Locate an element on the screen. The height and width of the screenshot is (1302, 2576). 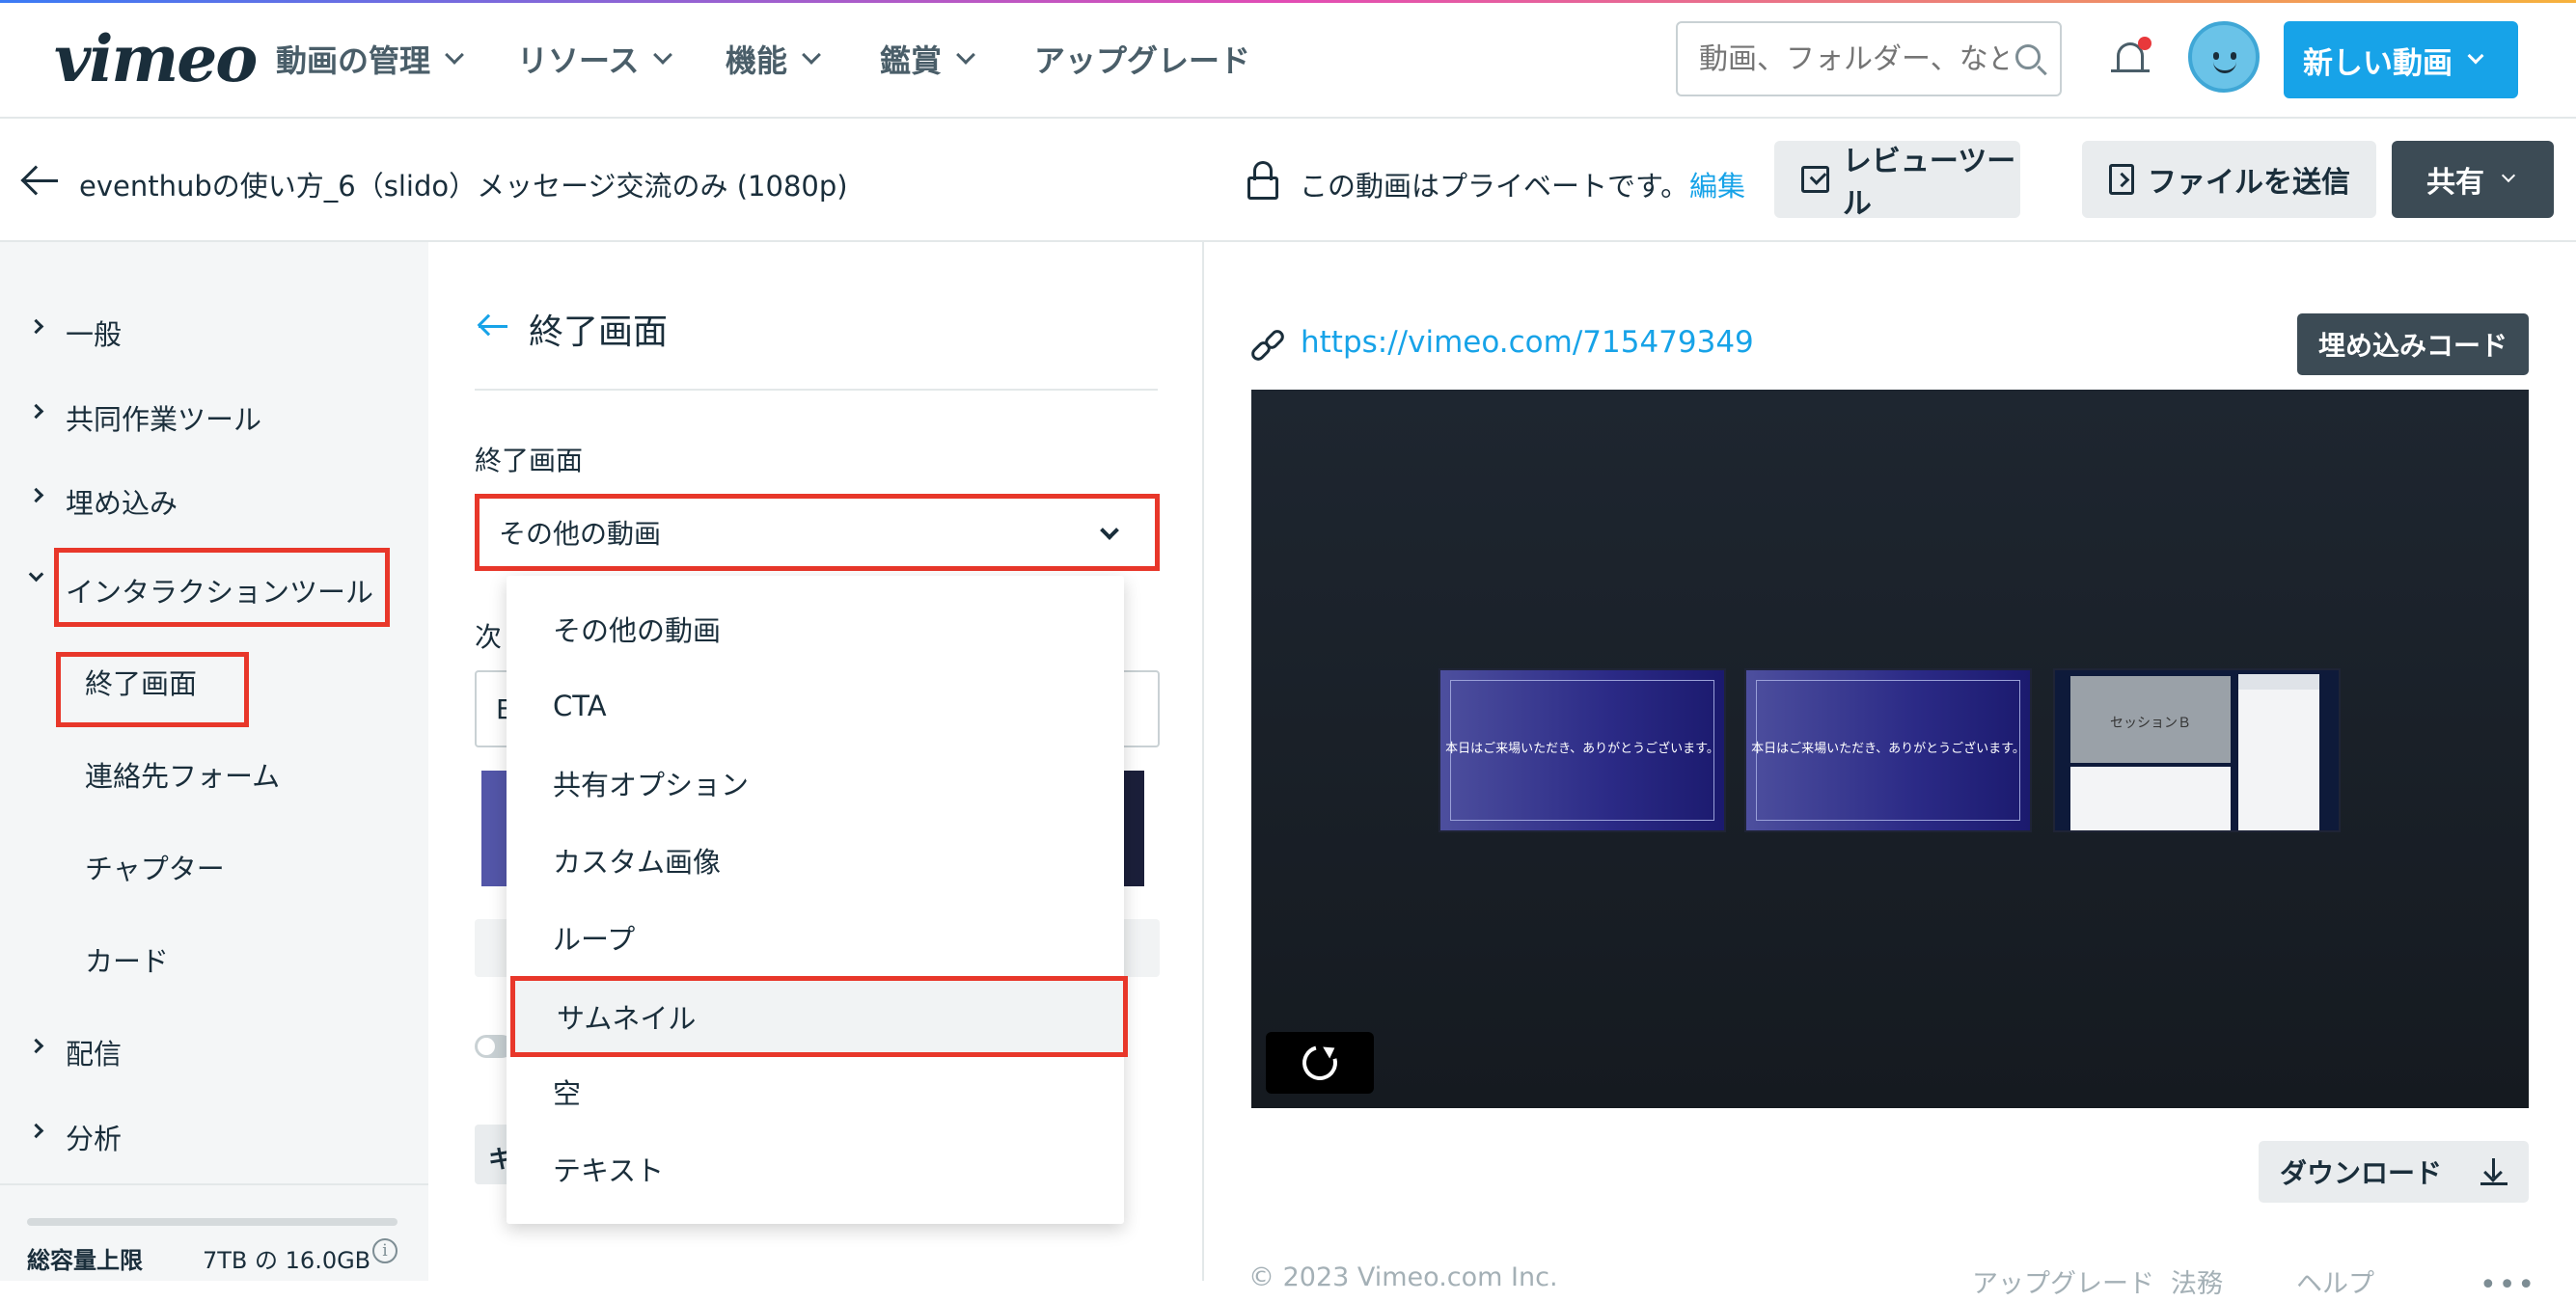
nav-manage-videos: 動画の管理 is located at coordinates (370, 59).